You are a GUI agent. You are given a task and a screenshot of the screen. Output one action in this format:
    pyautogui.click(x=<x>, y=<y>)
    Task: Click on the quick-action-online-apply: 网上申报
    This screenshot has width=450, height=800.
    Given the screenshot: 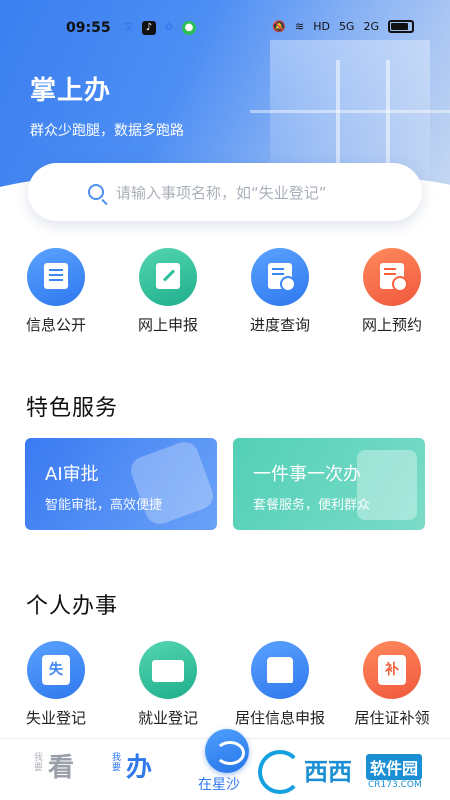 What is the action you would take?
    pyautogui.click(x=168, y=291)
    